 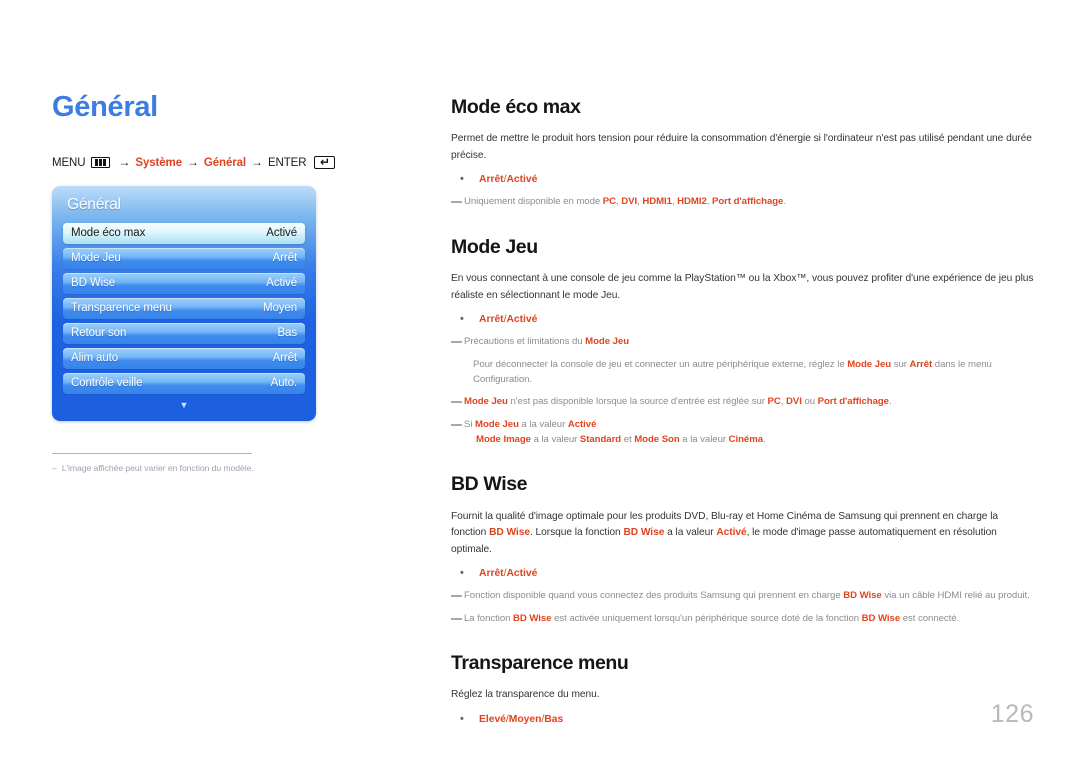 What do you see at coordinates (101, 163) in the screenshot?
I see `menu-bars-icon` at bounding box center [101, 163].